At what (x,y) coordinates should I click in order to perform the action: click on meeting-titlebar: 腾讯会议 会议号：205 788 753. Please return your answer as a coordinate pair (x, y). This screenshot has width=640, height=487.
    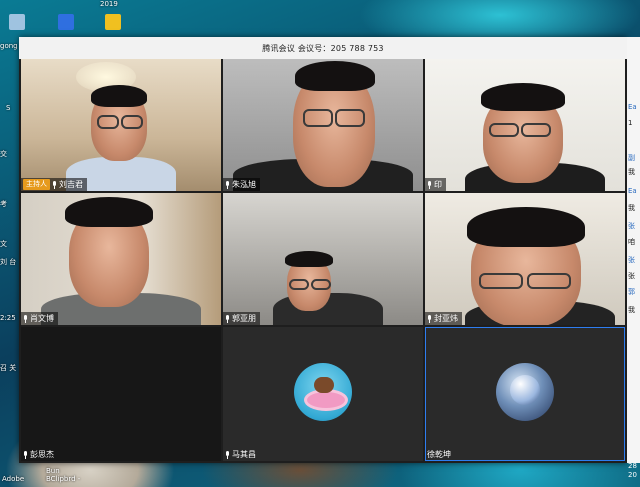
    Looking at the image, I should click on (323, 48).